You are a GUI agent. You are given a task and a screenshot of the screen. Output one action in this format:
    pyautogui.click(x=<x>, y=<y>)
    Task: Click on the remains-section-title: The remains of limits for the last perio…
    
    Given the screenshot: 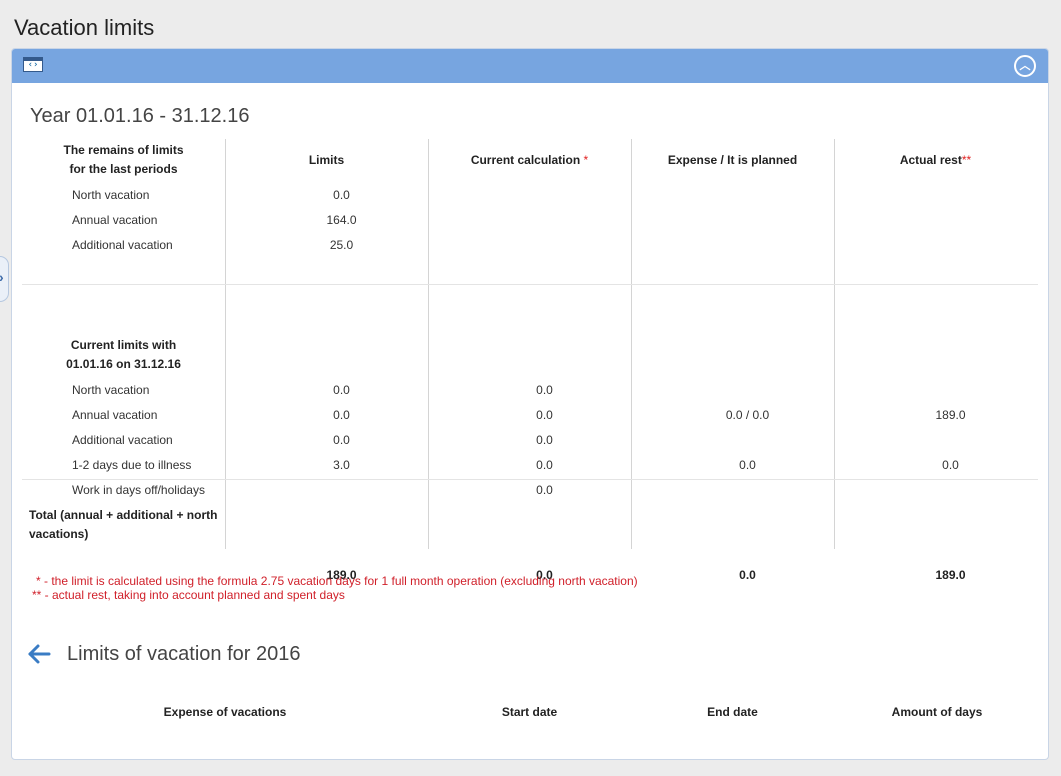 What is the action you would take?
    pyautogui.click(x=123, y=159)
    